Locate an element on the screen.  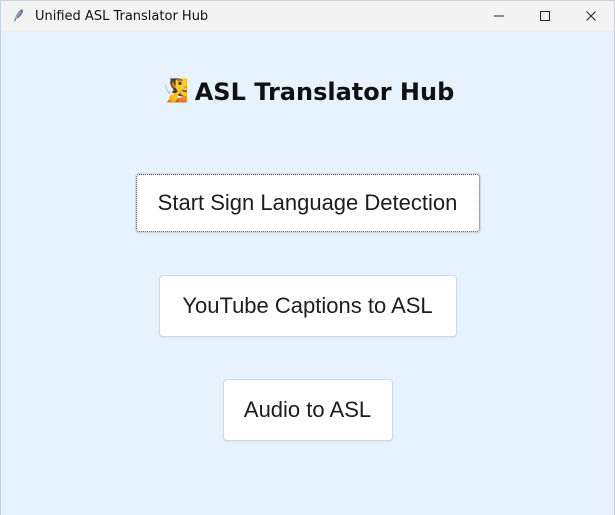
minimize-icon is located at coordinates (499, 16).